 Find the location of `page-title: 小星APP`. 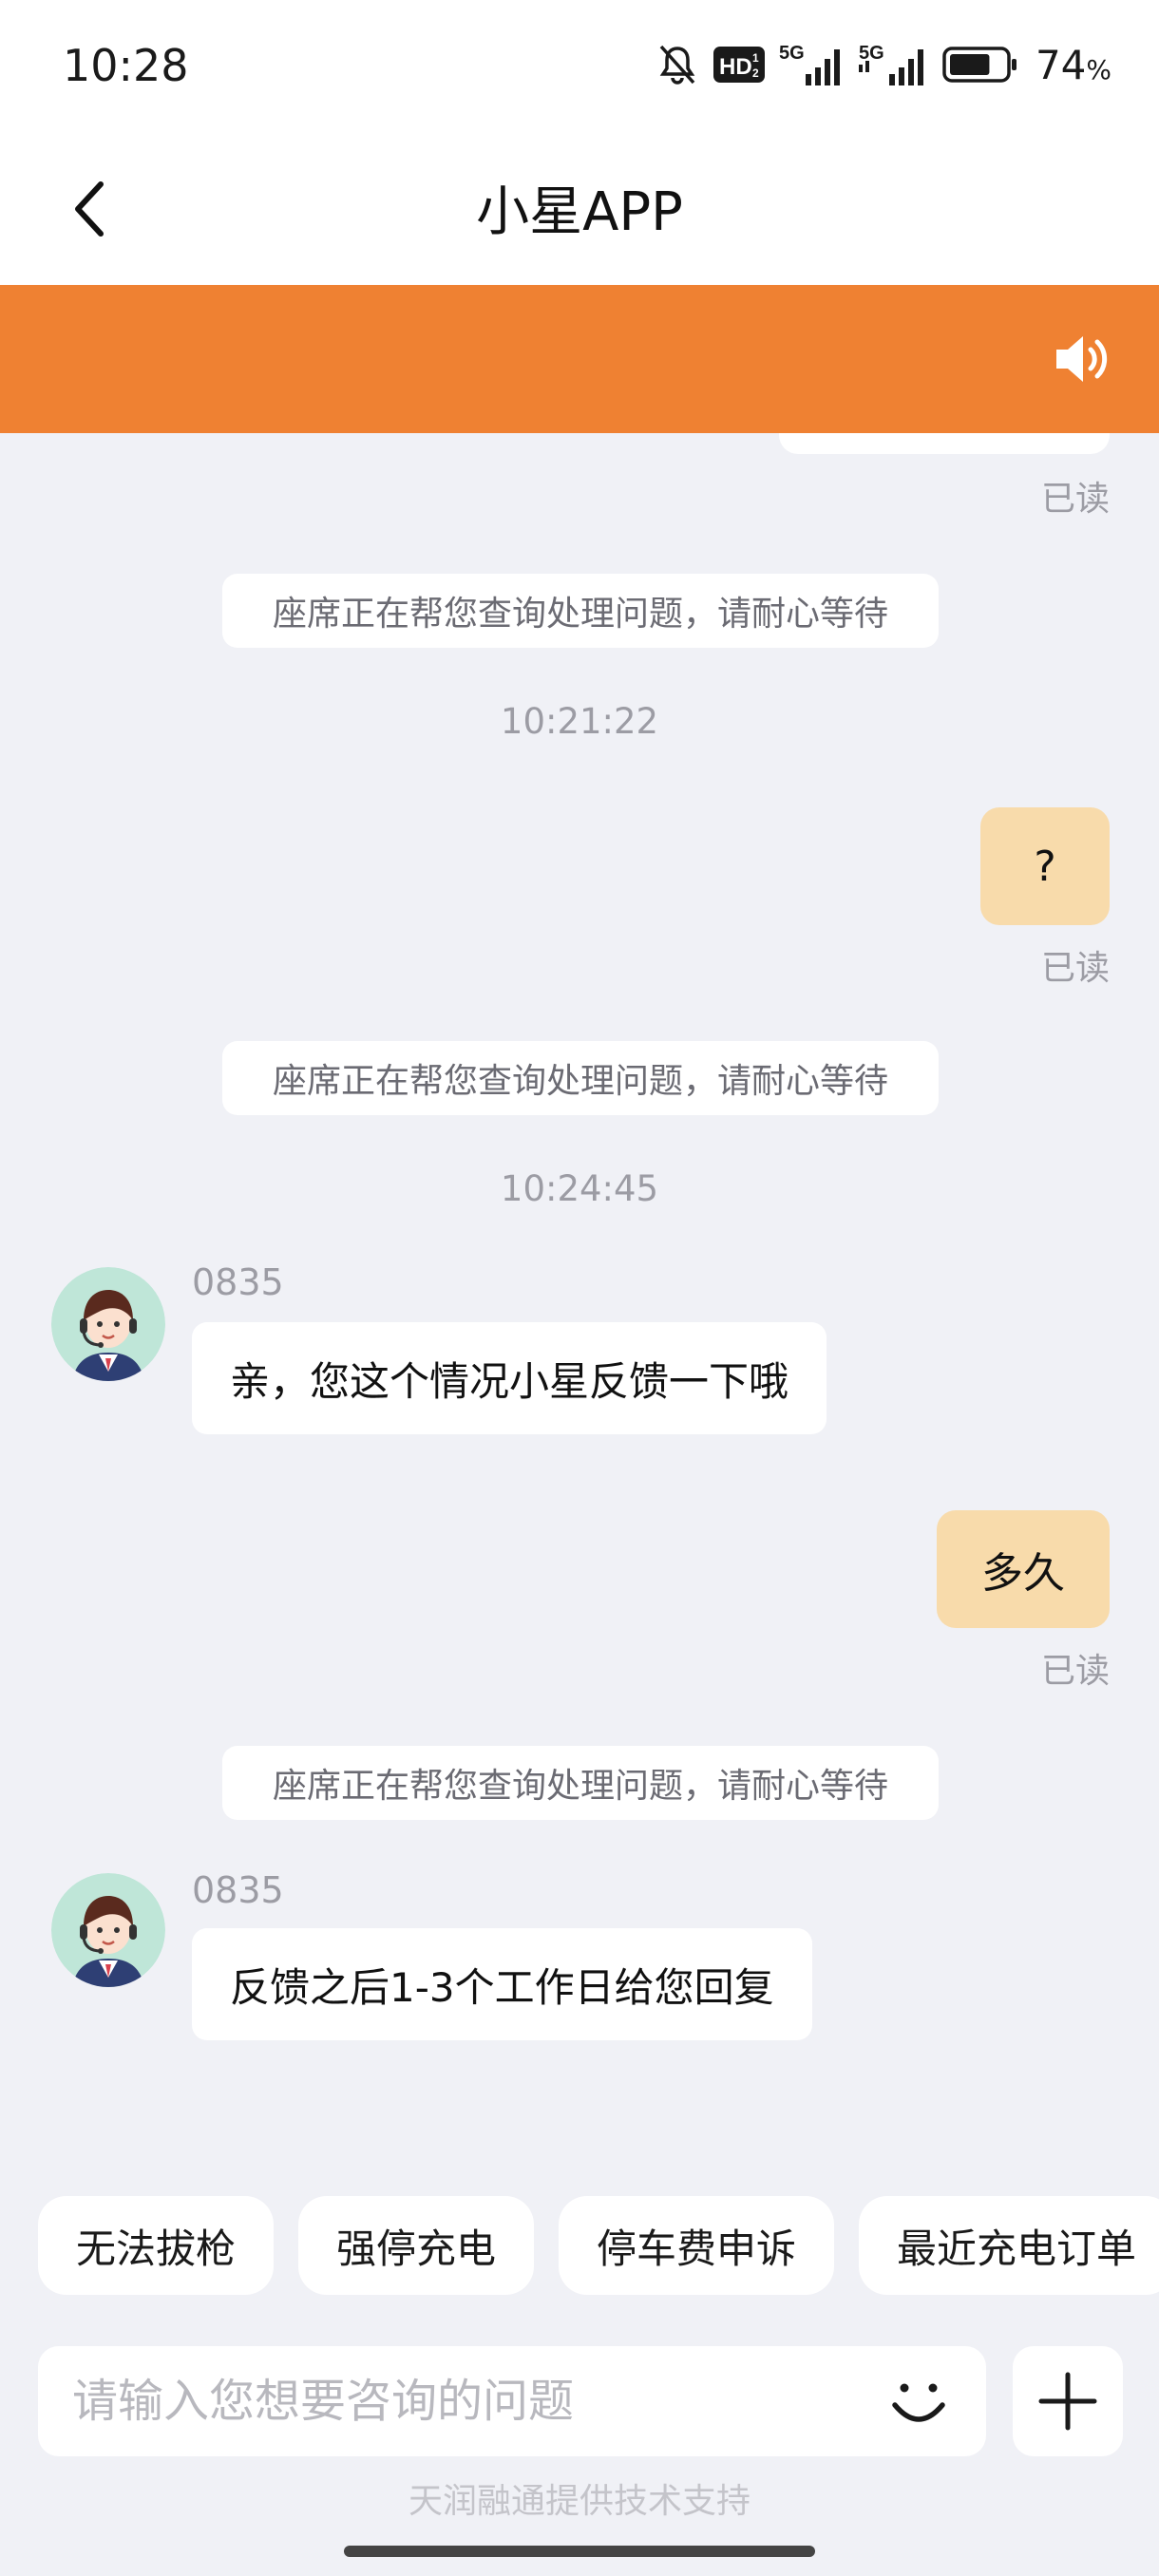

page-title: 小星APP is located at coordinates (579, 212).